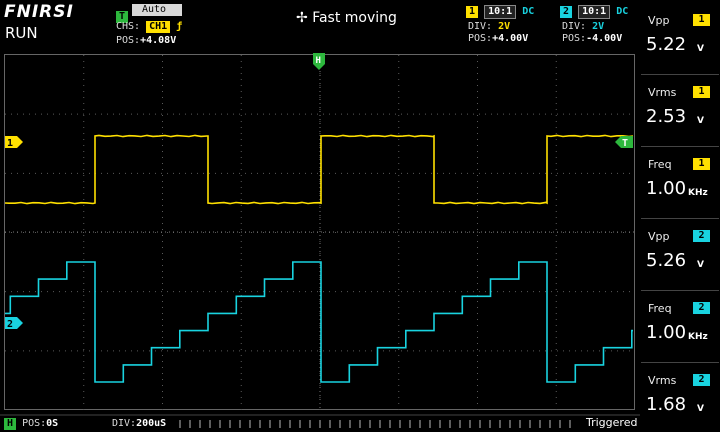  I want to click on h-badge: H, so click(10, 424).